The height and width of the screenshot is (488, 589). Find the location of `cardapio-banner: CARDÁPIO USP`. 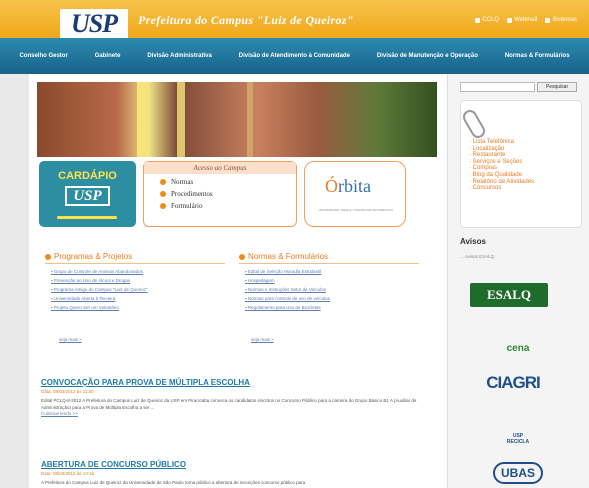

cardapio-banner: CARDÁPIO USP is located at coordinates (87, 194).